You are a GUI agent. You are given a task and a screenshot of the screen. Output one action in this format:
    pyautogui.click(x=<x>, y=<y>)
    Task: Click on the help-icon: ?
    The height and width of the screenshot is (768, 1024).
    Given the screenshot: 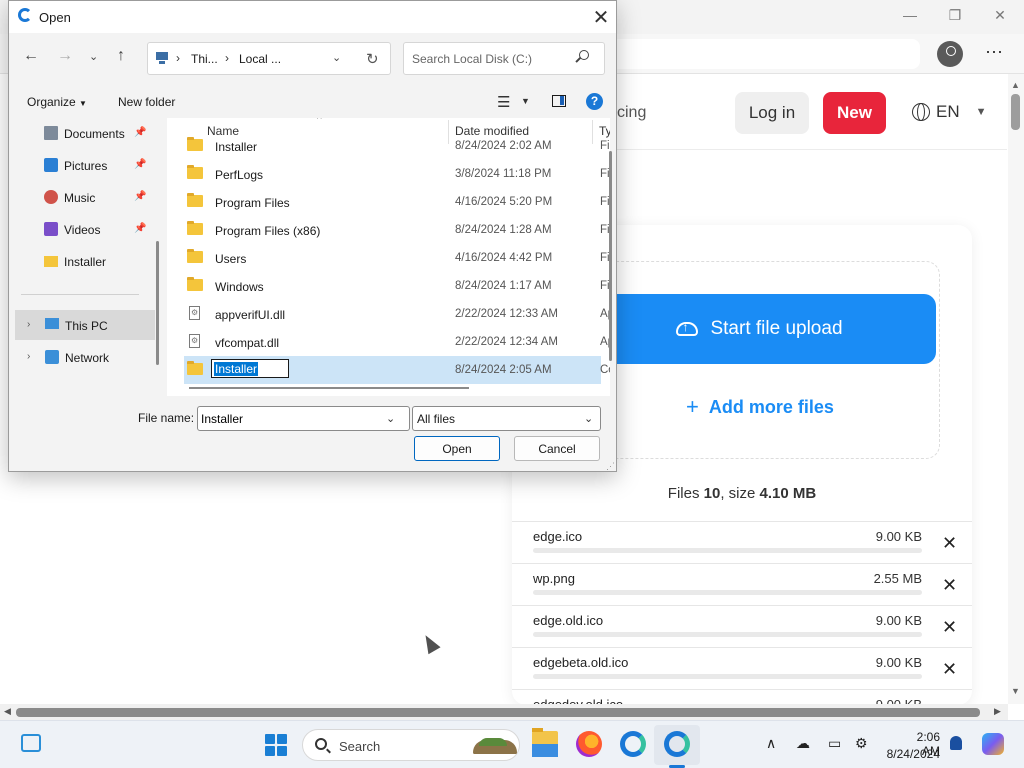 What is the action you would take?
    pyautogui.click(x=594, y=101)
    